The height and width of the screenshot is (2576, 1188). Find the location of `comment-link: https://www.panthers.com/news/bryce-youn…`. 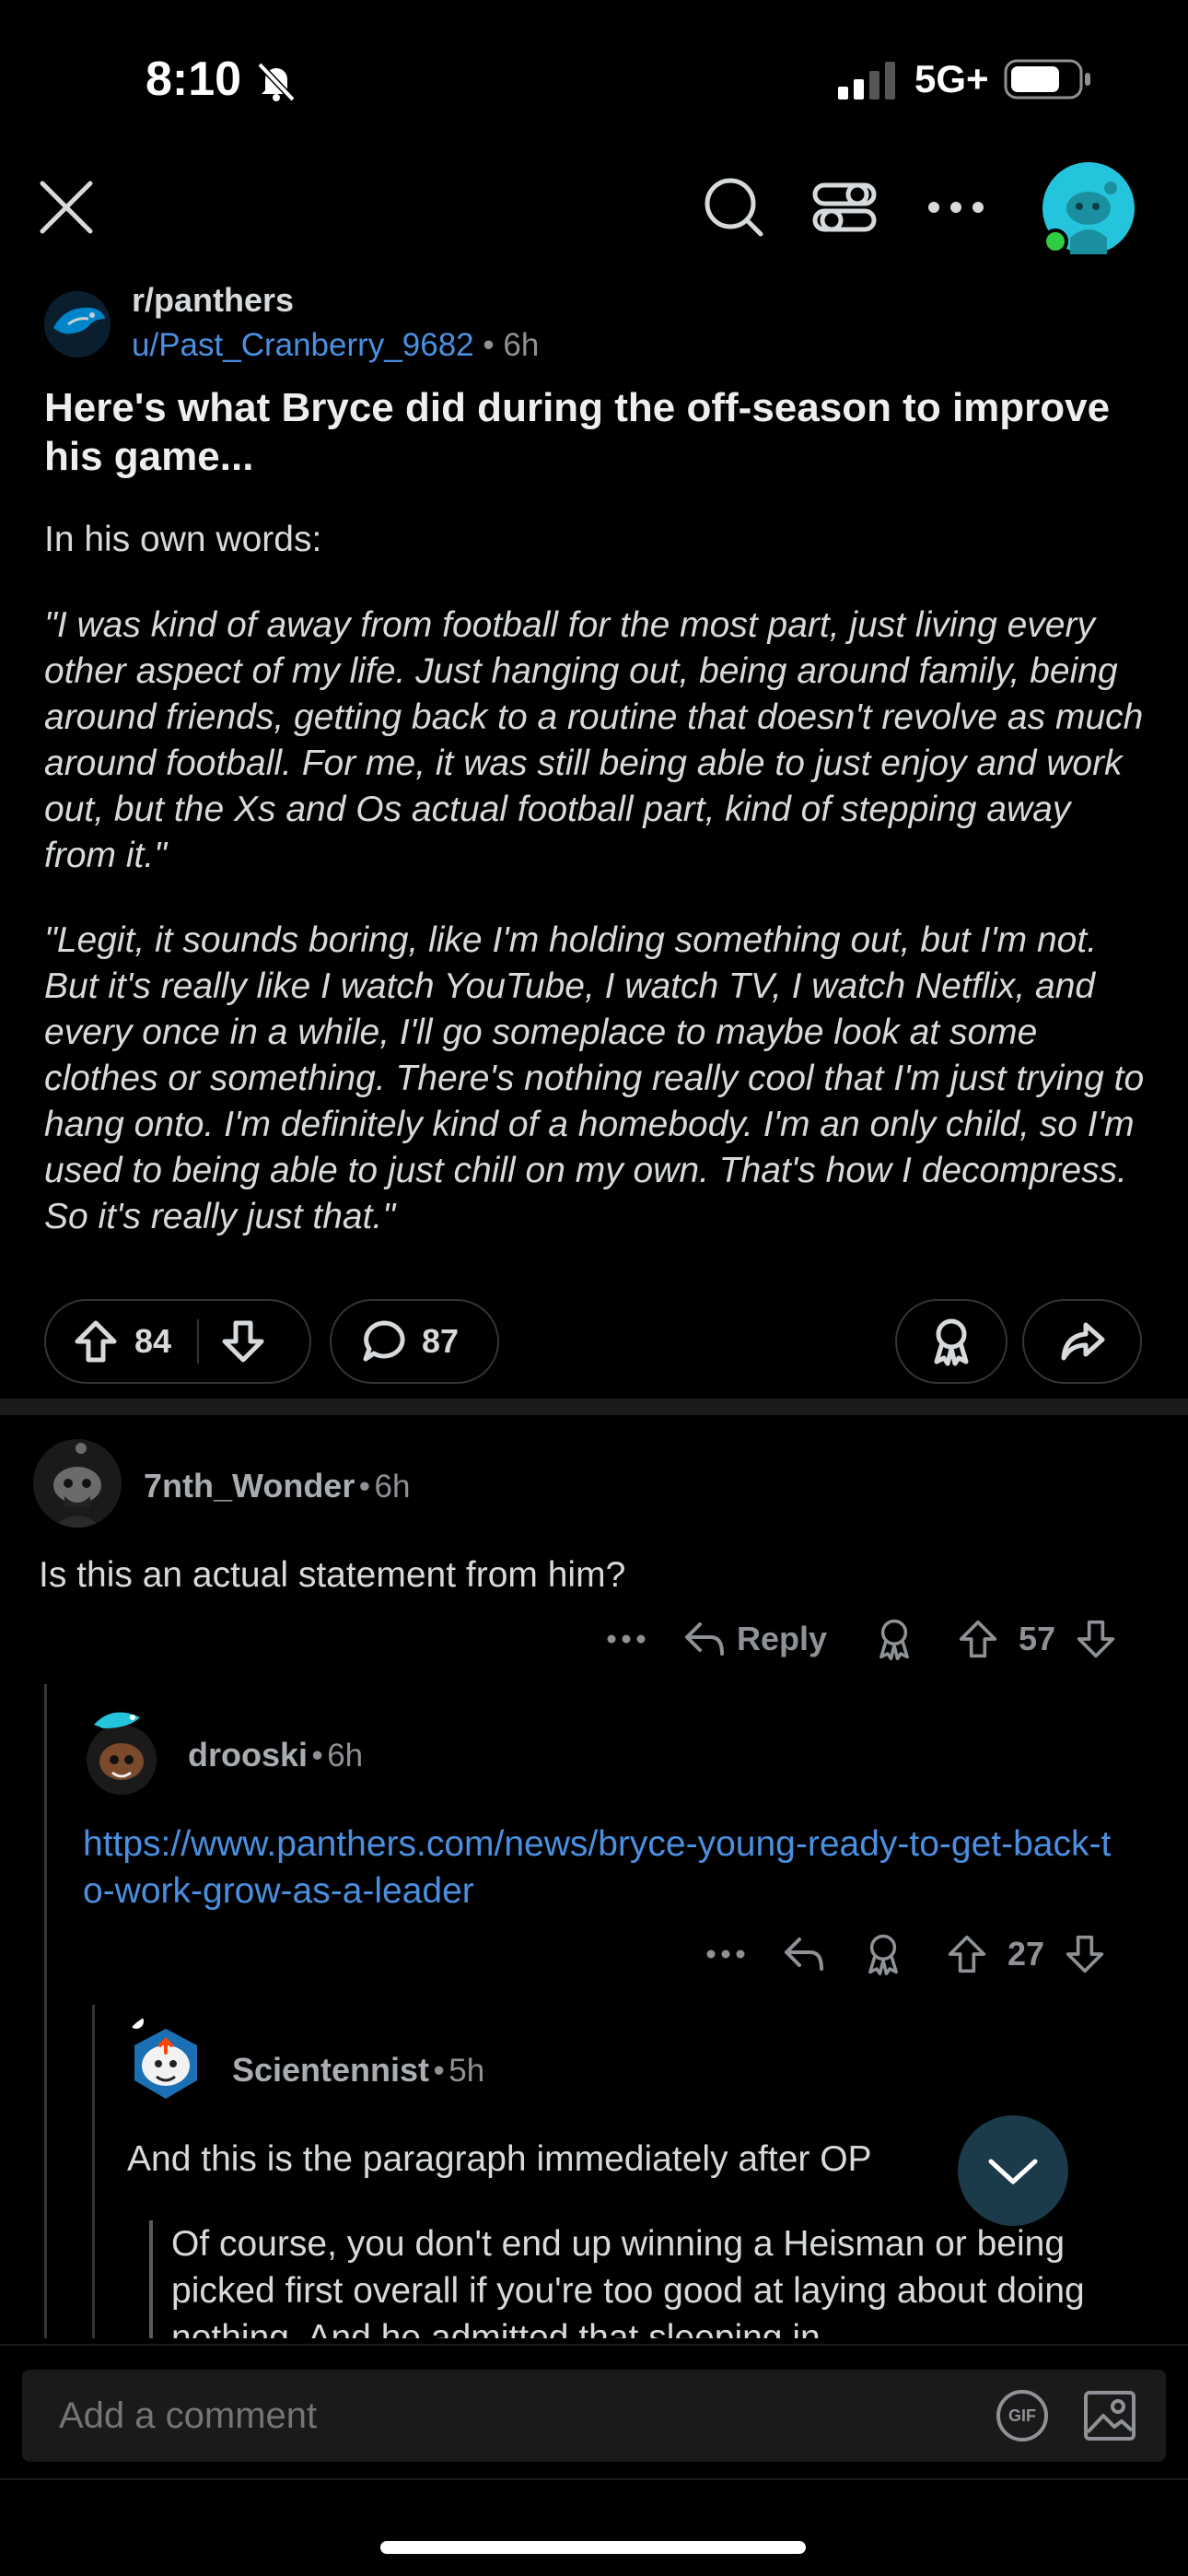

comment-link: https://www.panthers.com/news/bryce-youn… is located at coordinates (598, 1867).